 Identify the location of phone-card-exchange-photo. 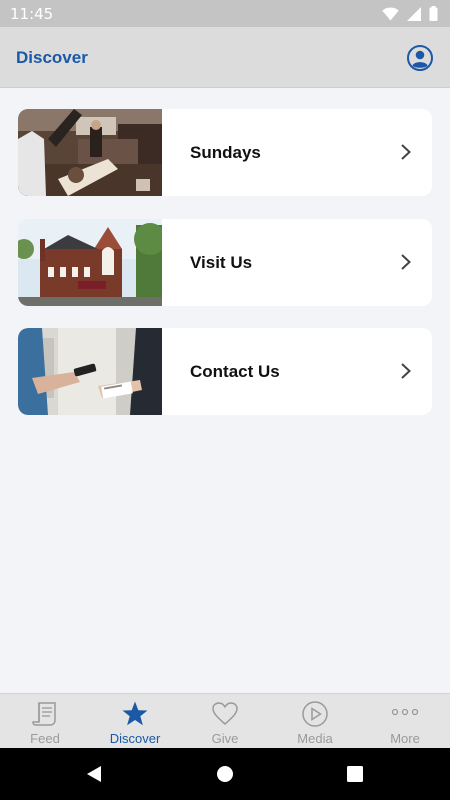
(90, 371).